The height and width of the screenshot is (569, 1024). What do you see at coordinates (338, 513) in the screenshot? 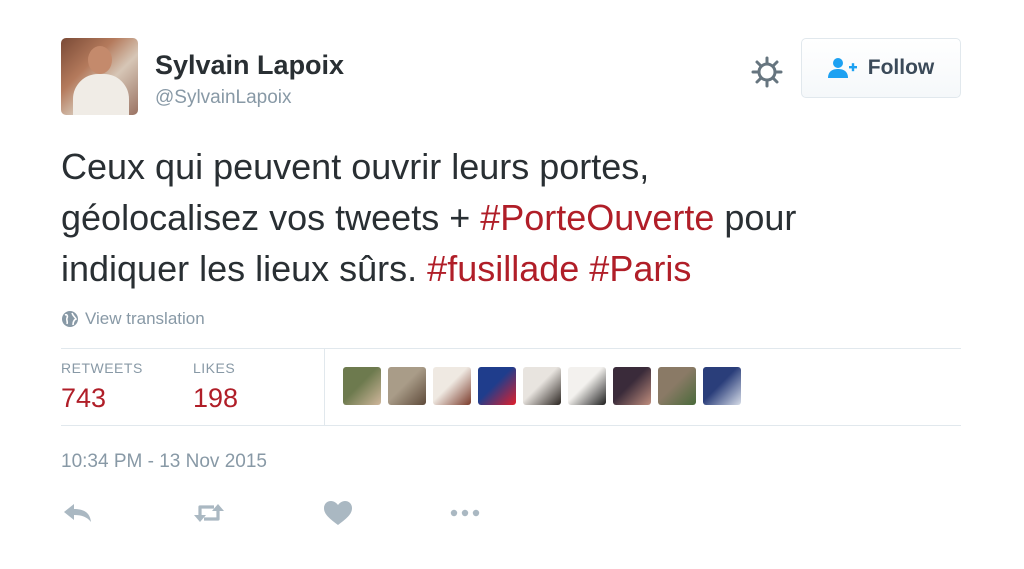
I see `like-heart-icon` at bounding box center [338, 513].